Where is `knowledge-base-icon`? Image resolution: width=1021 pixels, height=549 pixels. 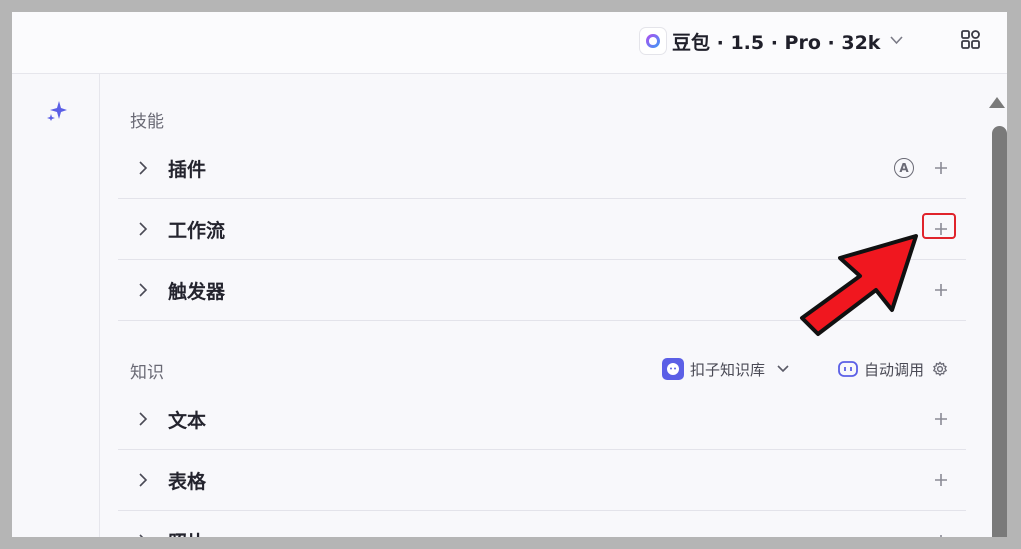 knowledge-base-icon is located at coordinates (673, 369).